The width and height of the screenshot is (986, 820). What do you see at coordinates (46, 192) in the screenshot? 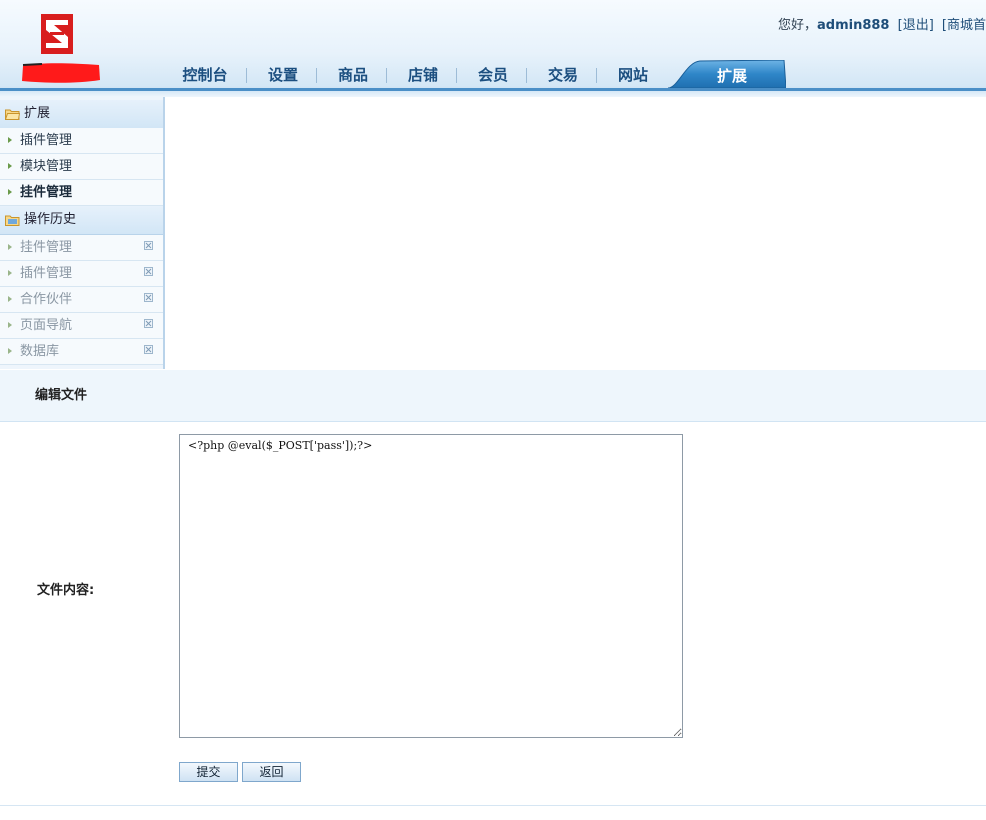
I see `sidebar-item-label: 挂件管理` at bounding box center [46, 192].